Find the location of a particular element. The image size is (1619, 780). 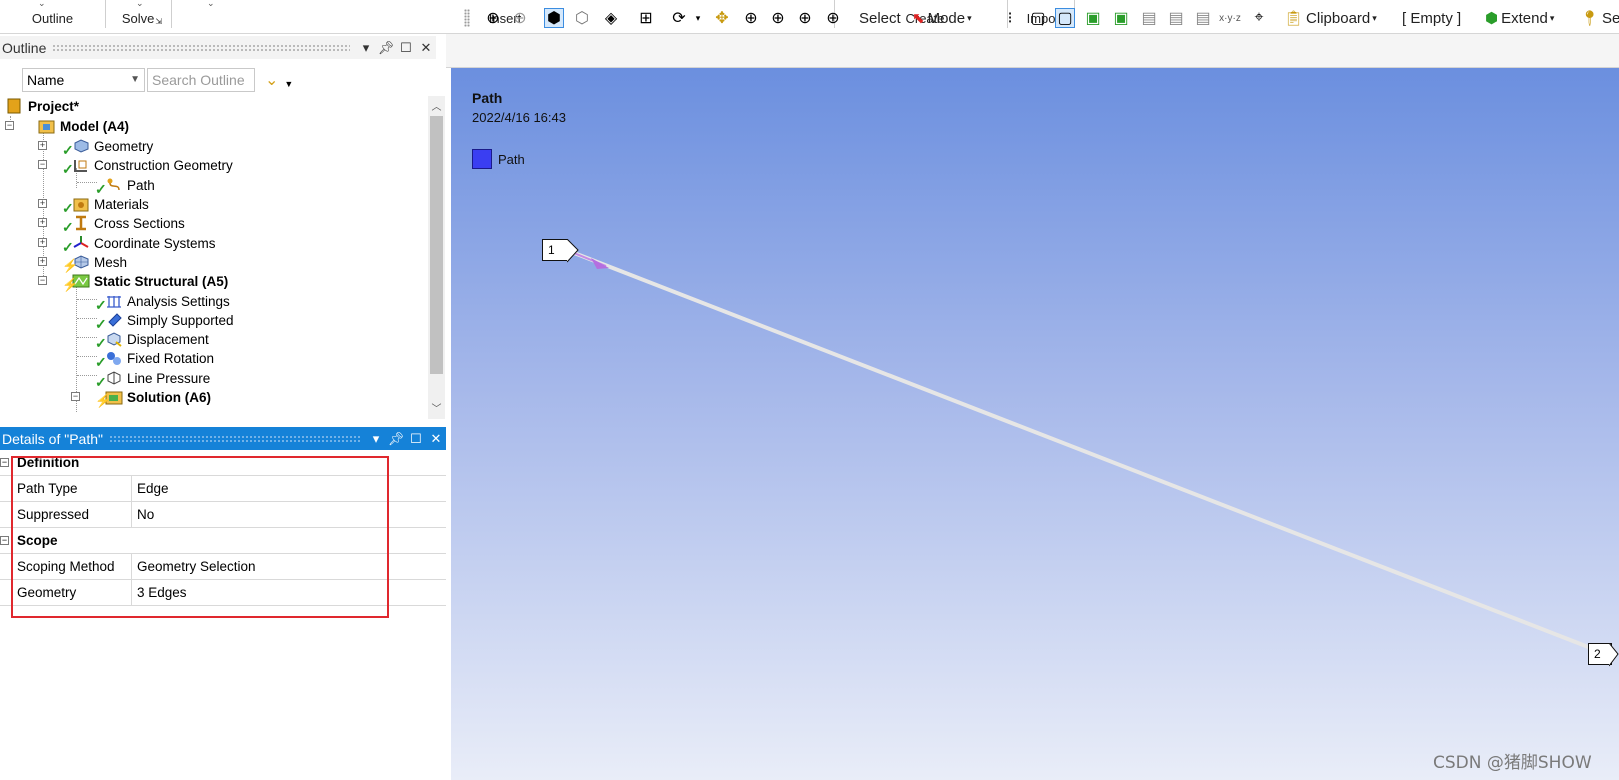

extend-button: ⬢ Extend ▾ is located at coordinates (1519, 18).